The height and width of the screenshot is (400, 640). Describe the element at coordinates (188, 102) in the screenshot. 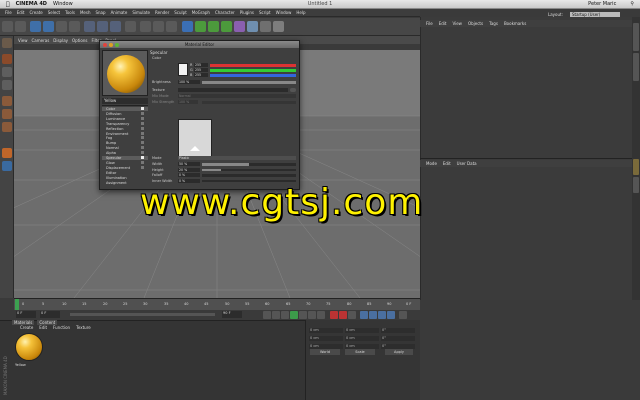

I see `mix-strength-field: 100 %` at that location.